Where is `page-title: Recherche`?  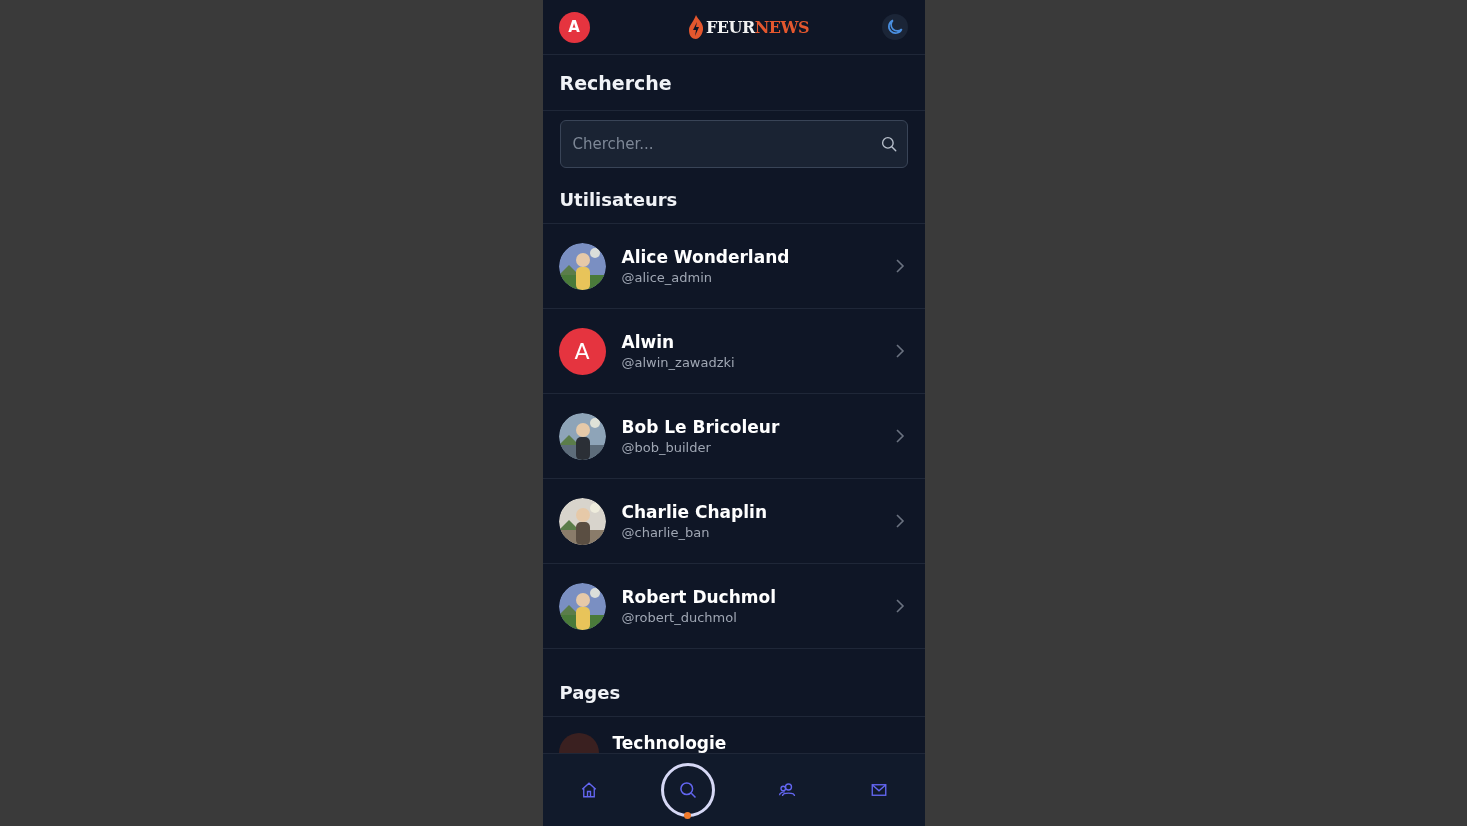 page-title: Recherche is located at coordinates (615, 82).